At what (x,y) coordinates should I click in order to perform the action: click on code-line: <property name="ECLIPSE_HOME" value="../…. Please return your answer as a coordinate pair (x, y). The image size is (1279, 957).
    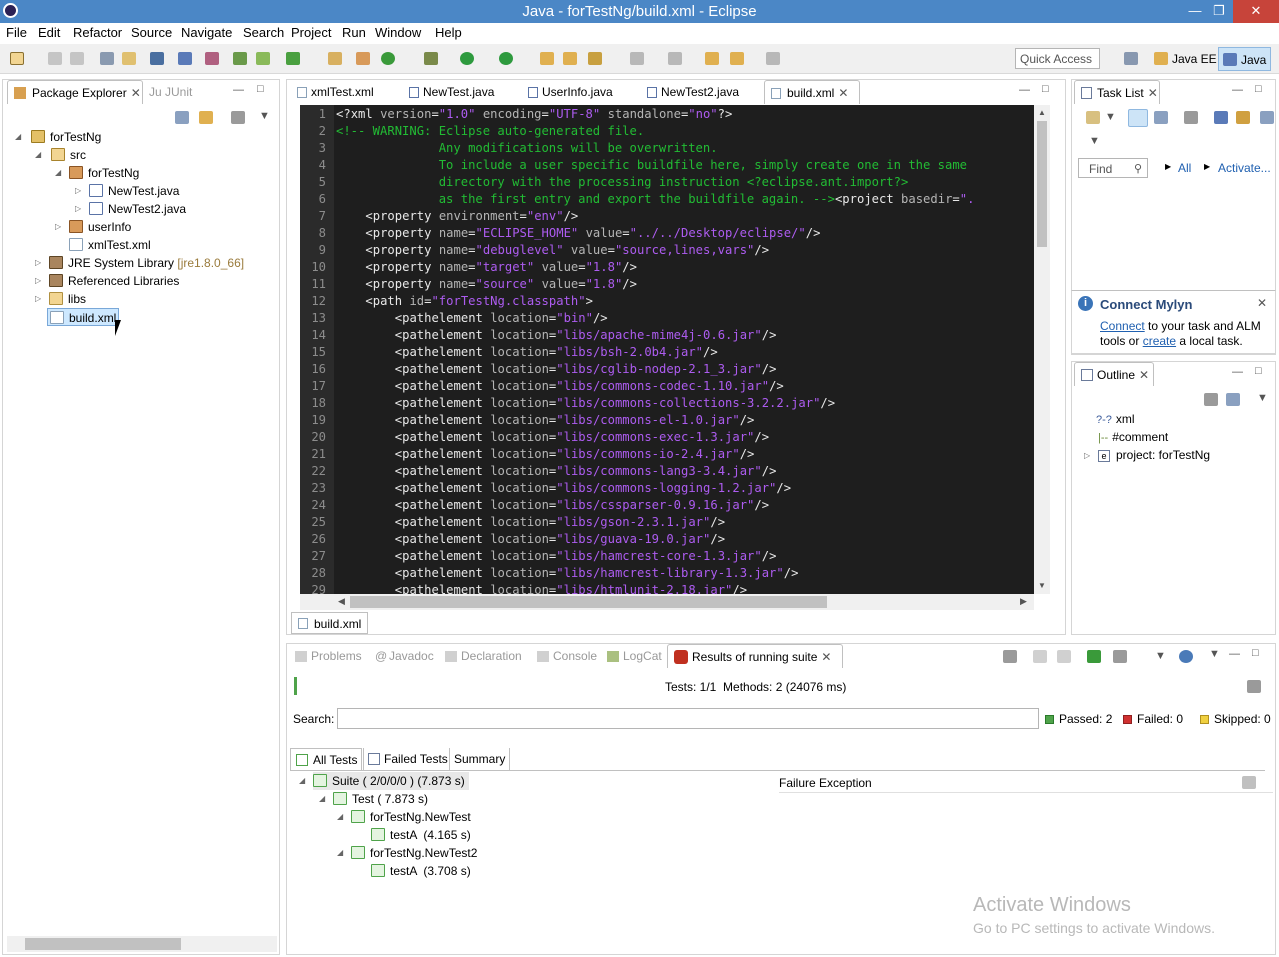
    Looking at the image, I should click on (578, 233).